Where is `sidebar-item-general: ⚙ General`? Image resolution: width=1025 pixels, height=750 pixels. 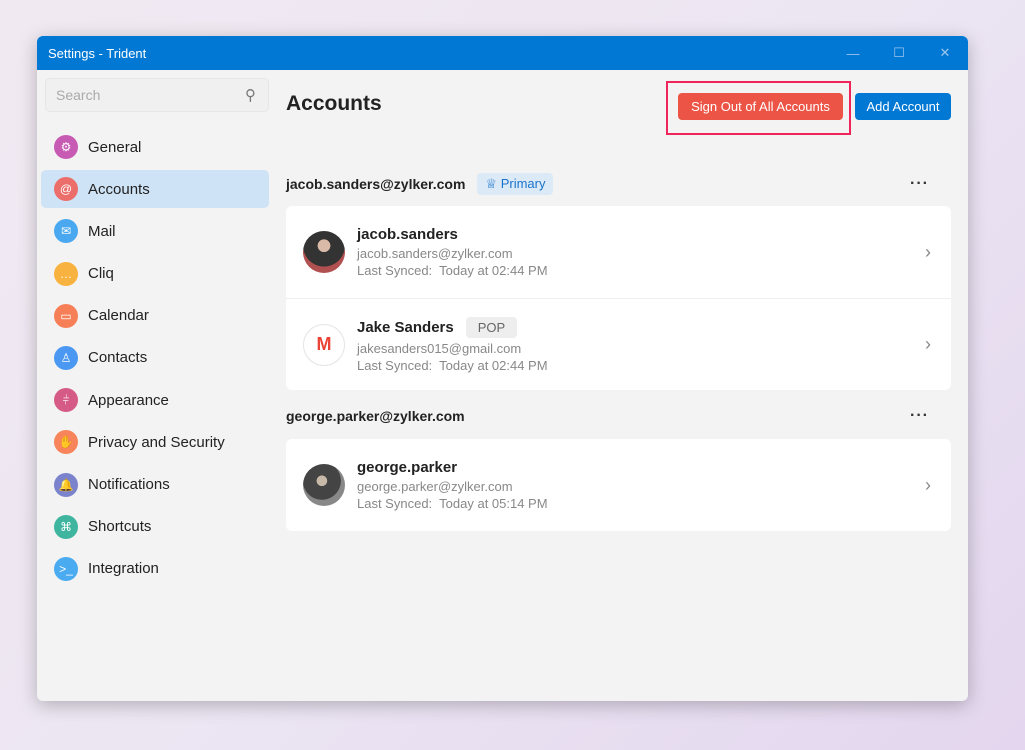 sidebar-item-general: ⚙ General is located at coordinates (155, 147).